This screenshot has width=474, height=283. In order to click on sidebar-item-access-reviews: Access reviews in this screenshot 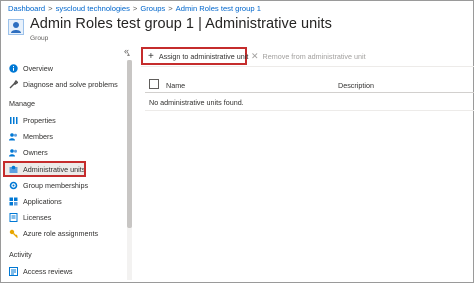, I will do `click(63, 271)`.